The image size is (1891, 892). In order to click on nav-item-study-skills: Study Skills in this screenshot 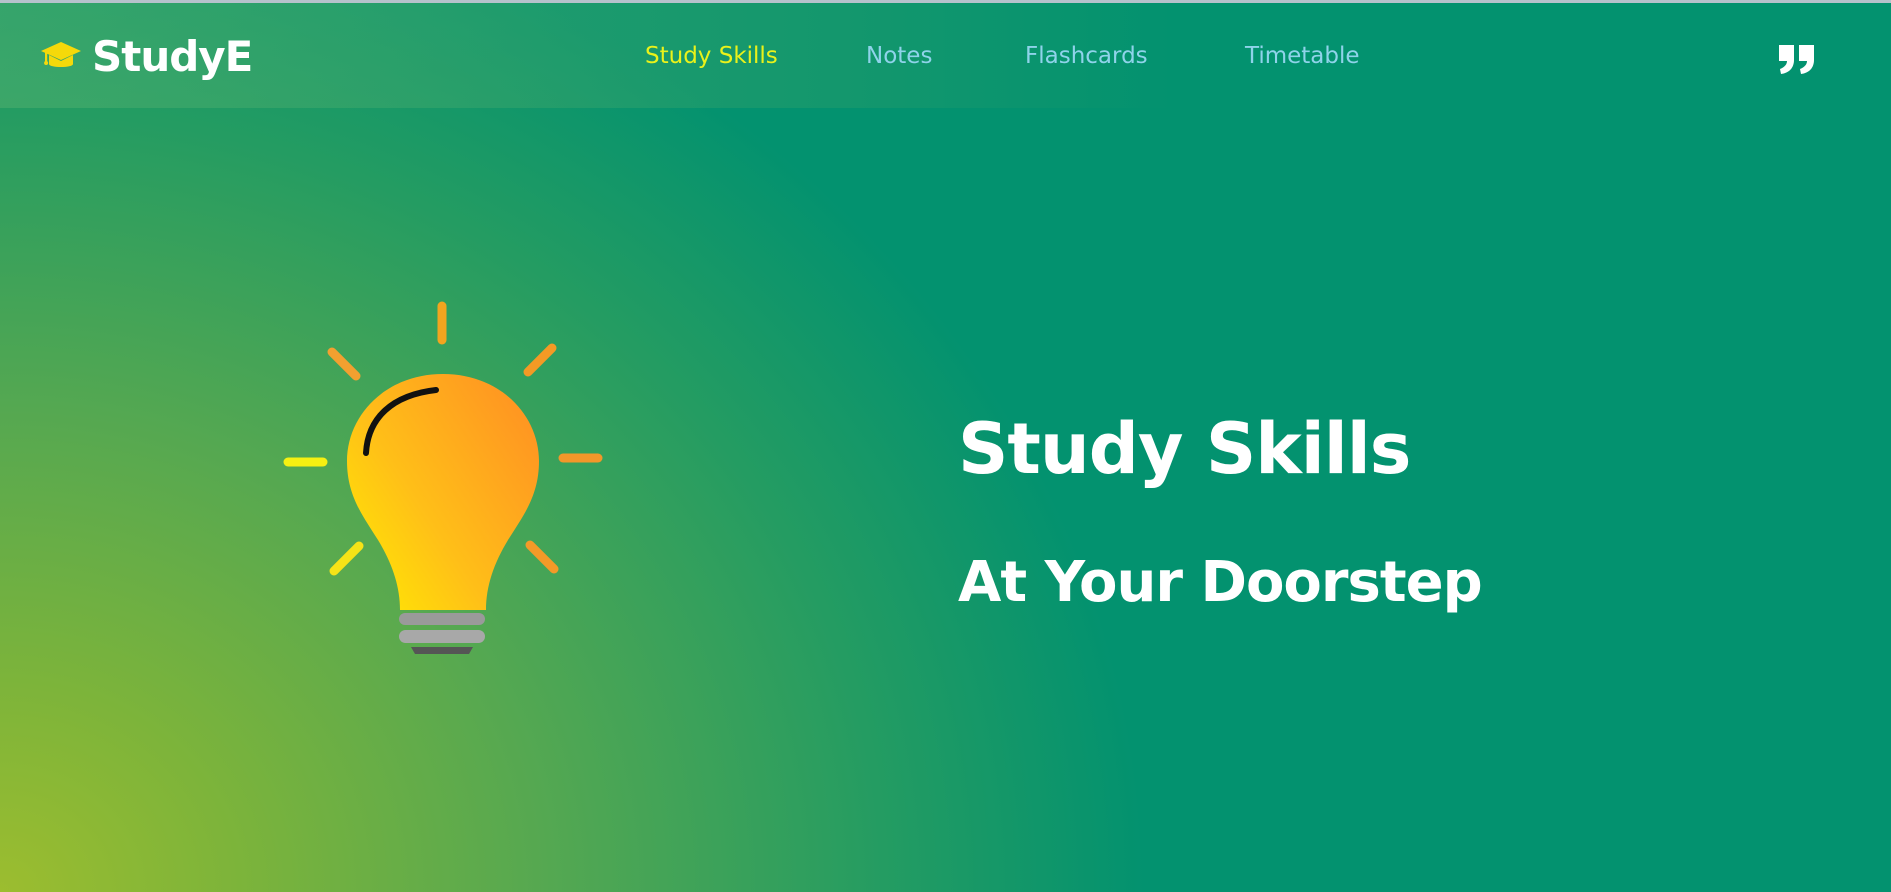, I will do `click(711, 56)`.